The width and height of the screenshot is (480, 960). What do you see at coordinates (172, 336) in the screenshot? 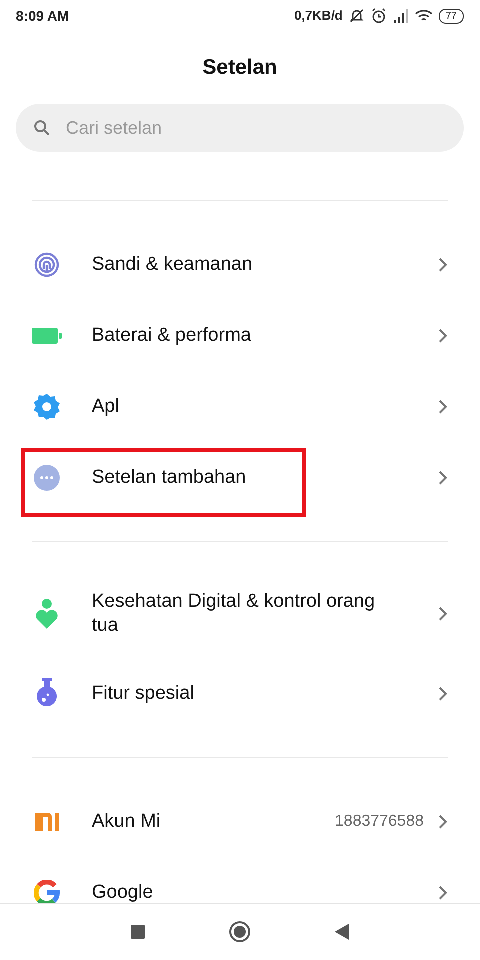
I see `item-label: Baterai & performa` at bounding box center [172, 336].